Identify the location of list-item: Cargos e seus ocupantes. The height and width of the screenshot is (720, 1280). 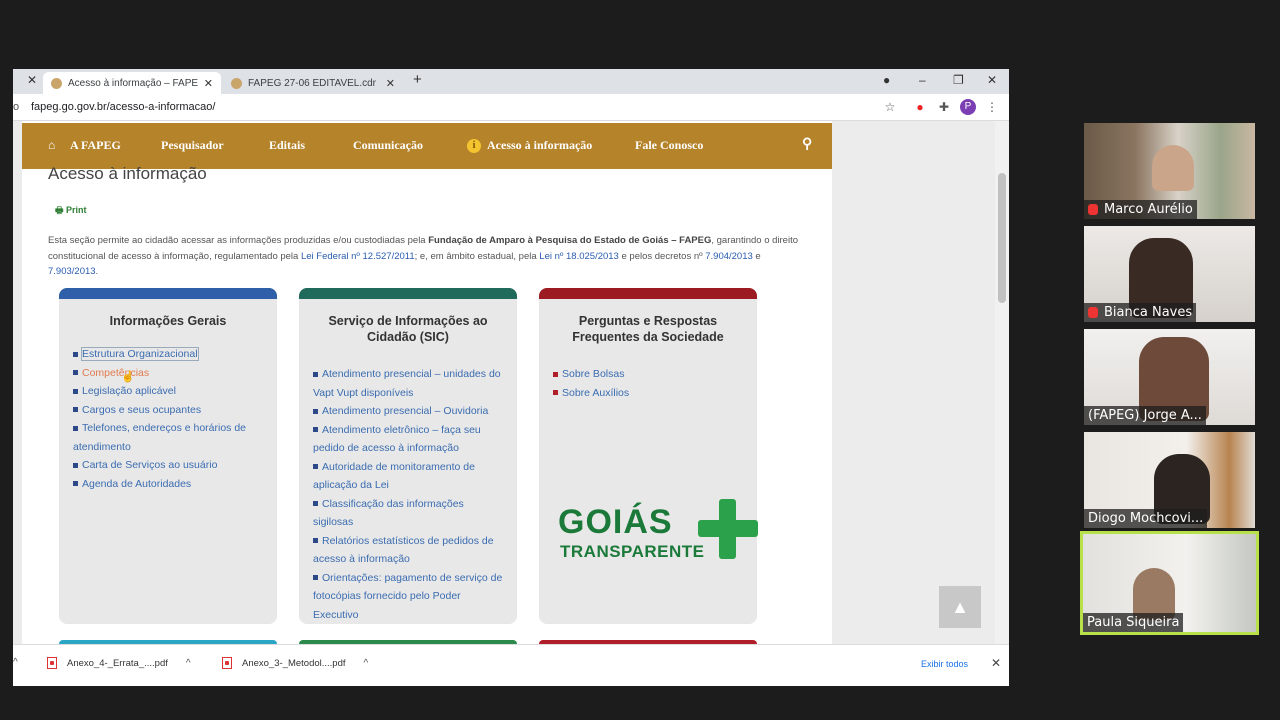
(169, 410).